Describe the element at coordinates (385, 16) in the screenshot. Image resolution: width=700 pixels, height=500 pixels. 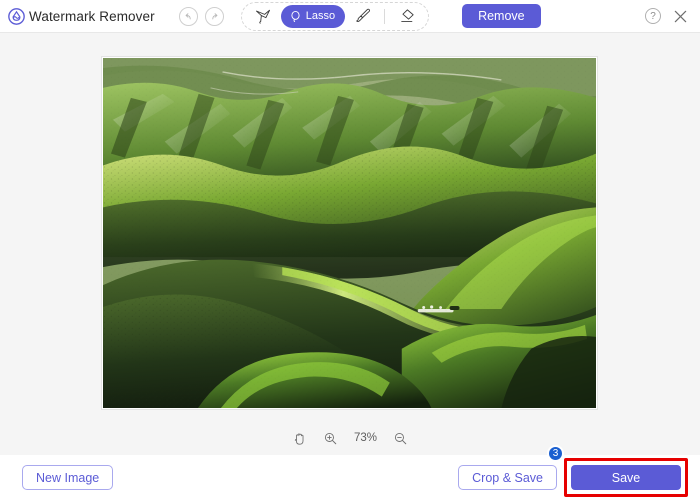
I see `tool-divider` at that location.